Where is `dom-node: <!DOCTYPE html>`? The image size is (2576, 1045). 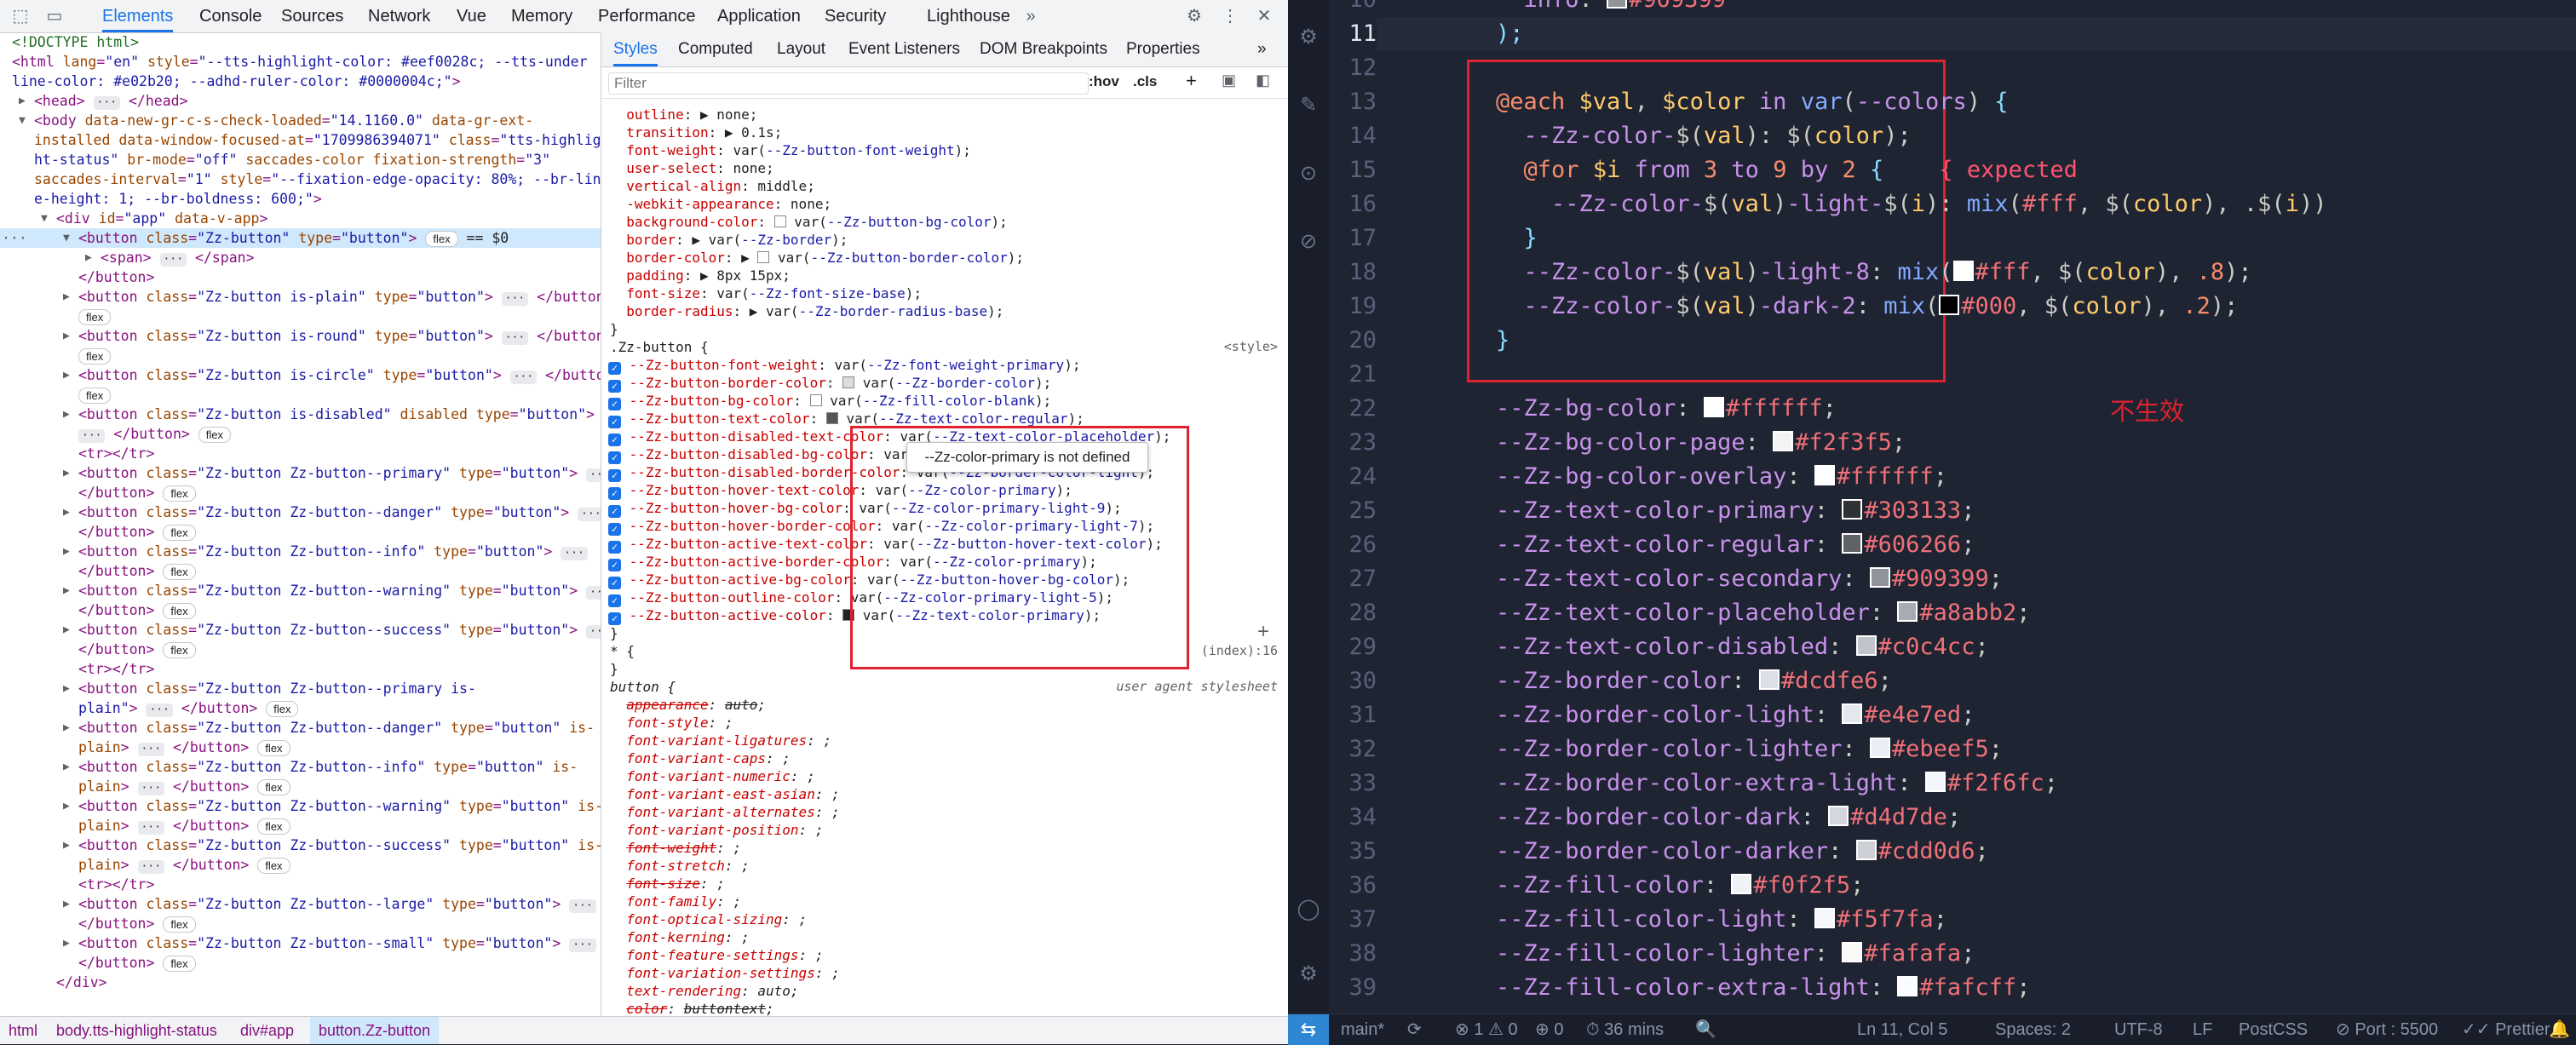
dom-node: <!DOCTYPE html> is located at coordinates (301, 42).